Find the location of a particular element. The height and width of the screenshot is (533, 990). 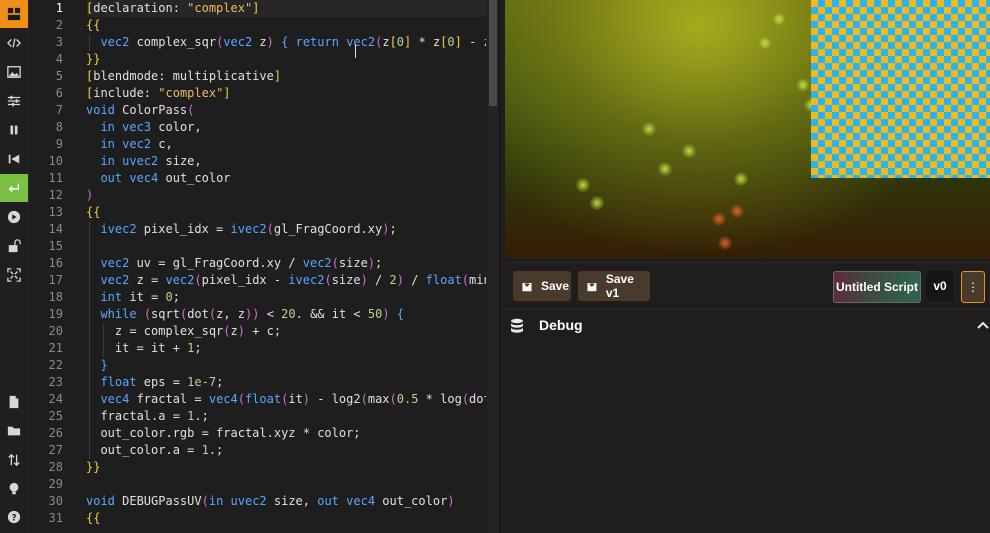

pause-icon is located at coordinates (14, 130).